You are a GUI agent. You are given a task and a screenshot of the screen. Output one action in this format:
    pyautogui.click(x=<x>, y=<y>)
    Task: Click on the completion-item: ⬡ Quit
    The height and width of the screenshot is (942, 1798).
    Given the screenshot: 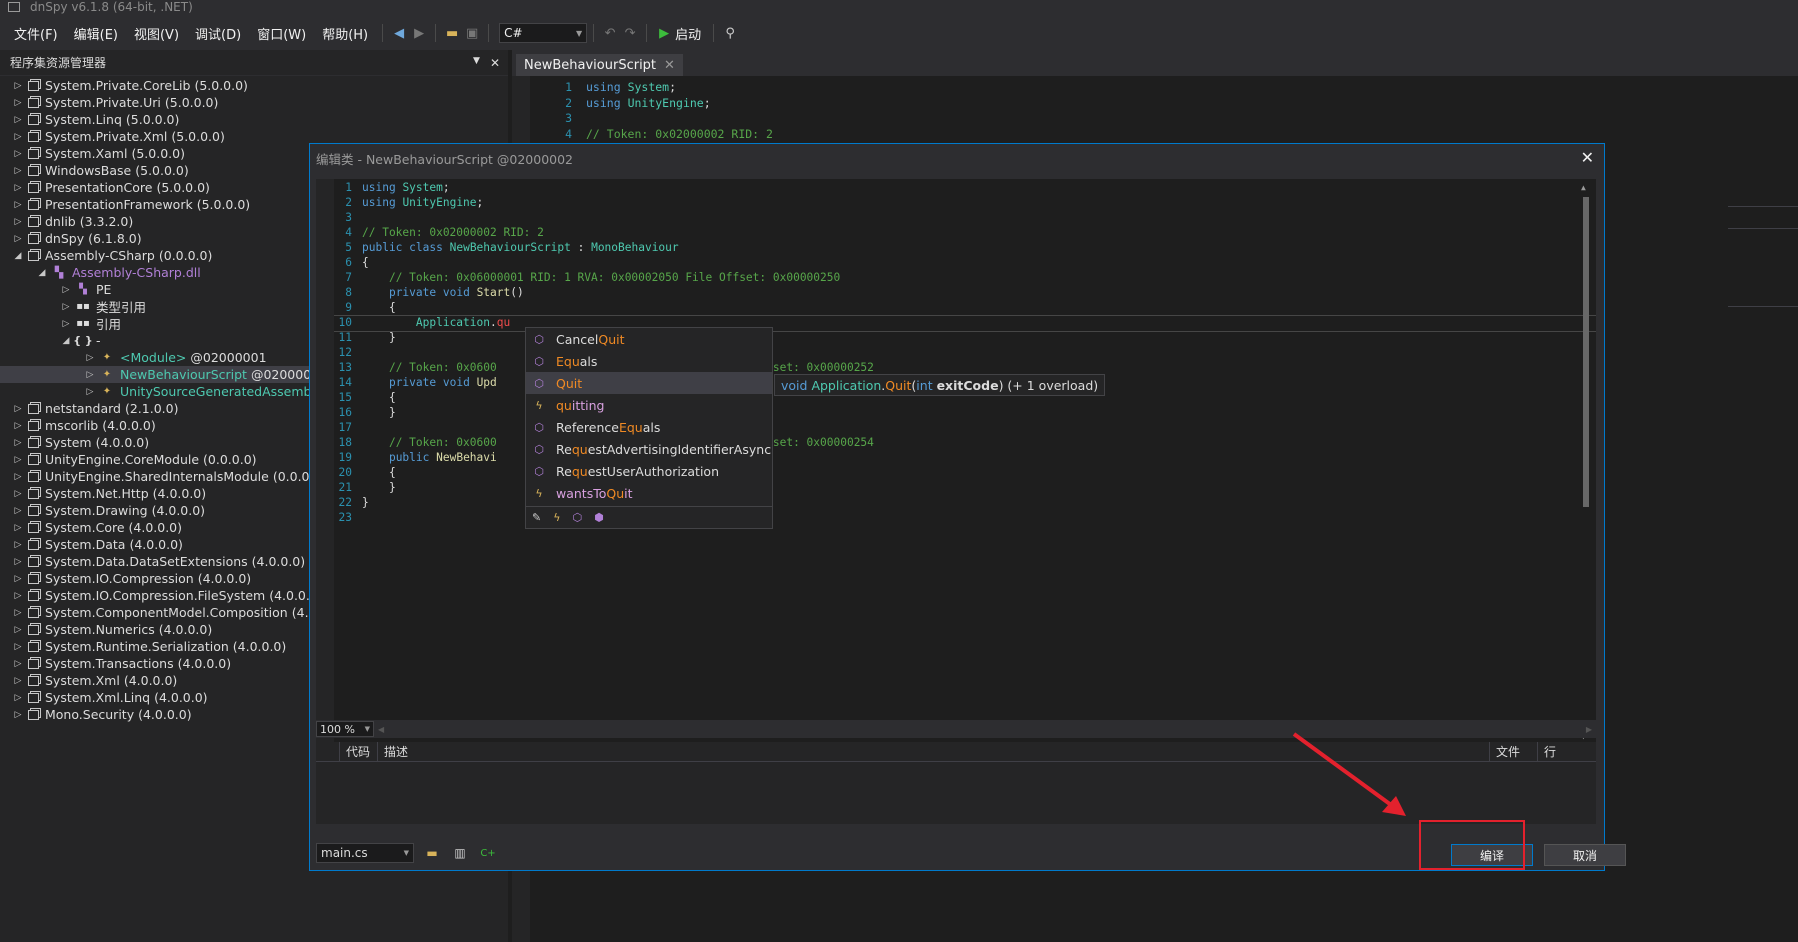 What is the action you would take?
    pyautogui.click(x=649, y=383)
    